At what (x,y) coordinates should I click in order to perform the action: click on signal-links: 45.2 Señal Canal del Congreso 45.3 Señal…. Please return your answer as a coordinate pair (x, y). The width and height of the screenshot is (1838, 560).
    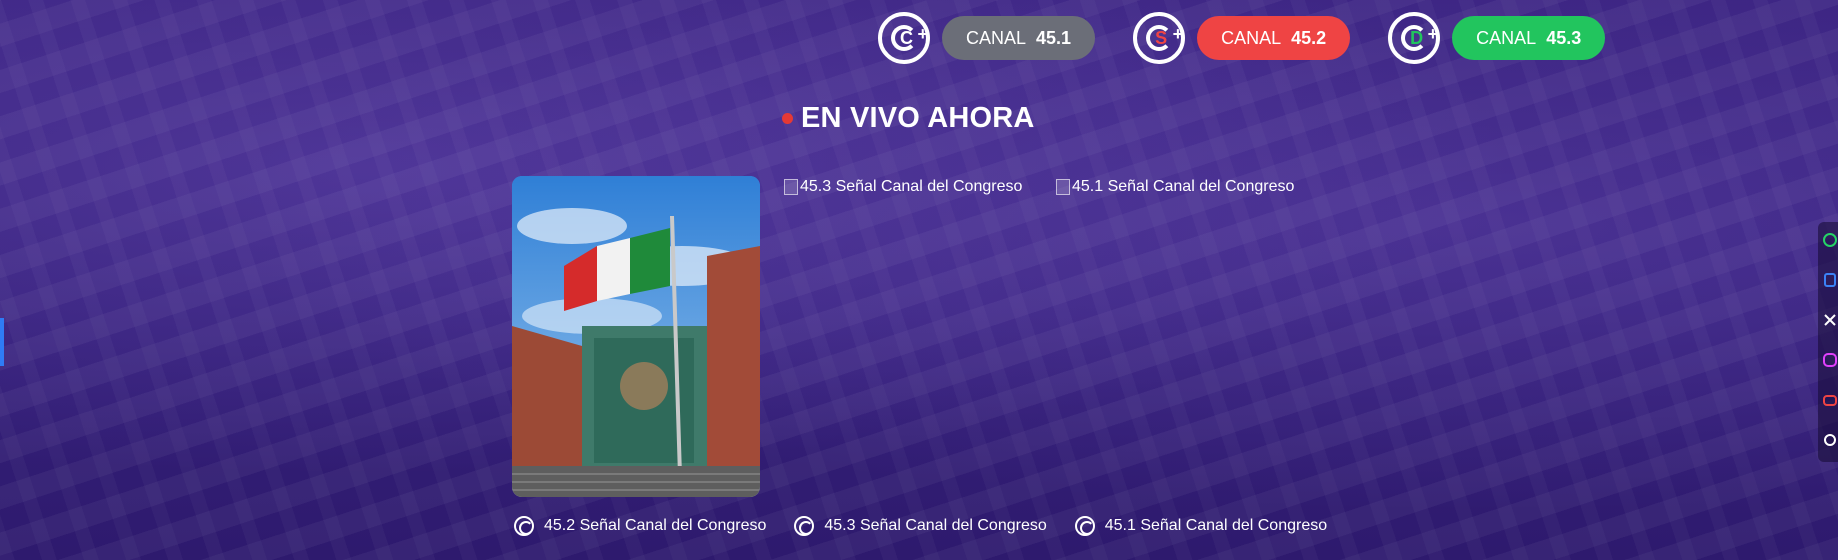
    Looking at the image, I should click on (920, 526).